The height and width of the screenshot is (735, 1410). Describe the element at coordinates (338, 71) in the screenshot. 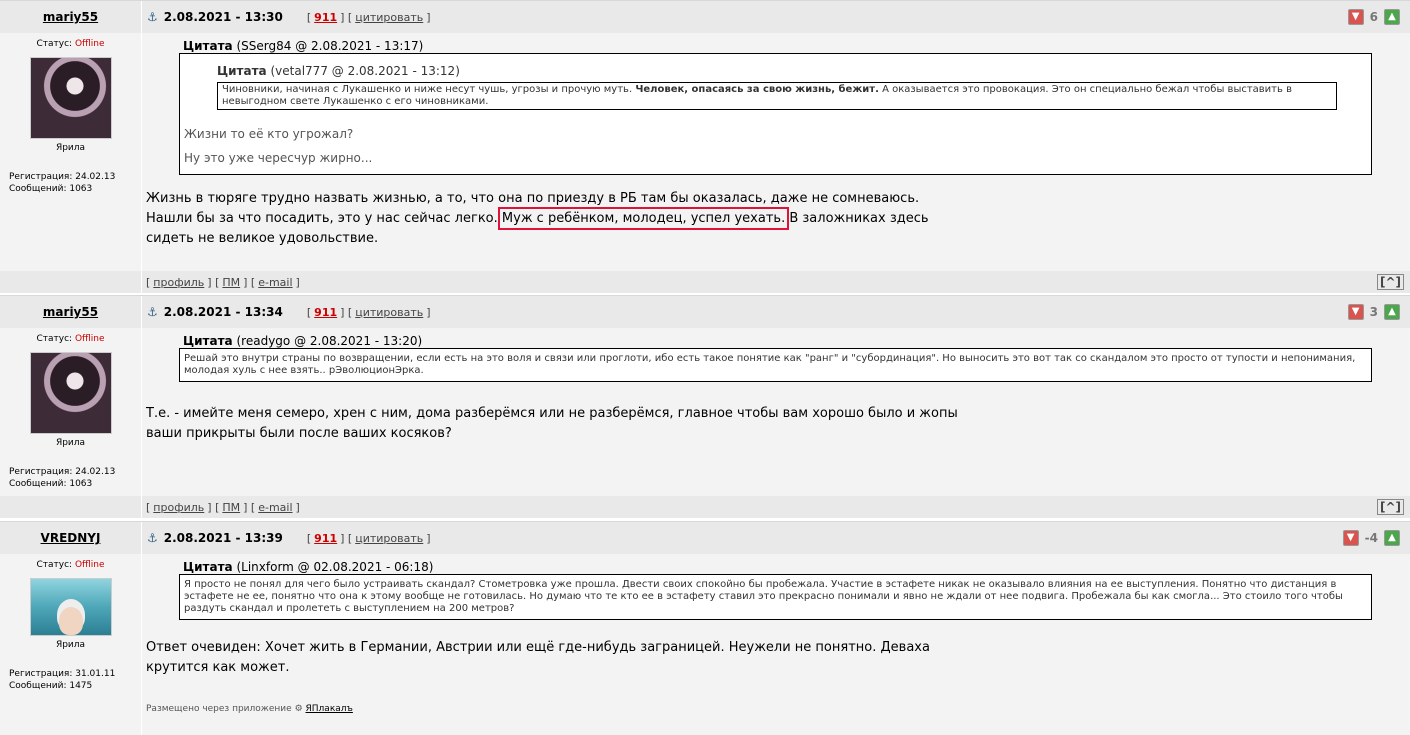

I see `nested-quote-title: Цитата (vetal777 @ 2.08.2021 - 13:12)` at that location.